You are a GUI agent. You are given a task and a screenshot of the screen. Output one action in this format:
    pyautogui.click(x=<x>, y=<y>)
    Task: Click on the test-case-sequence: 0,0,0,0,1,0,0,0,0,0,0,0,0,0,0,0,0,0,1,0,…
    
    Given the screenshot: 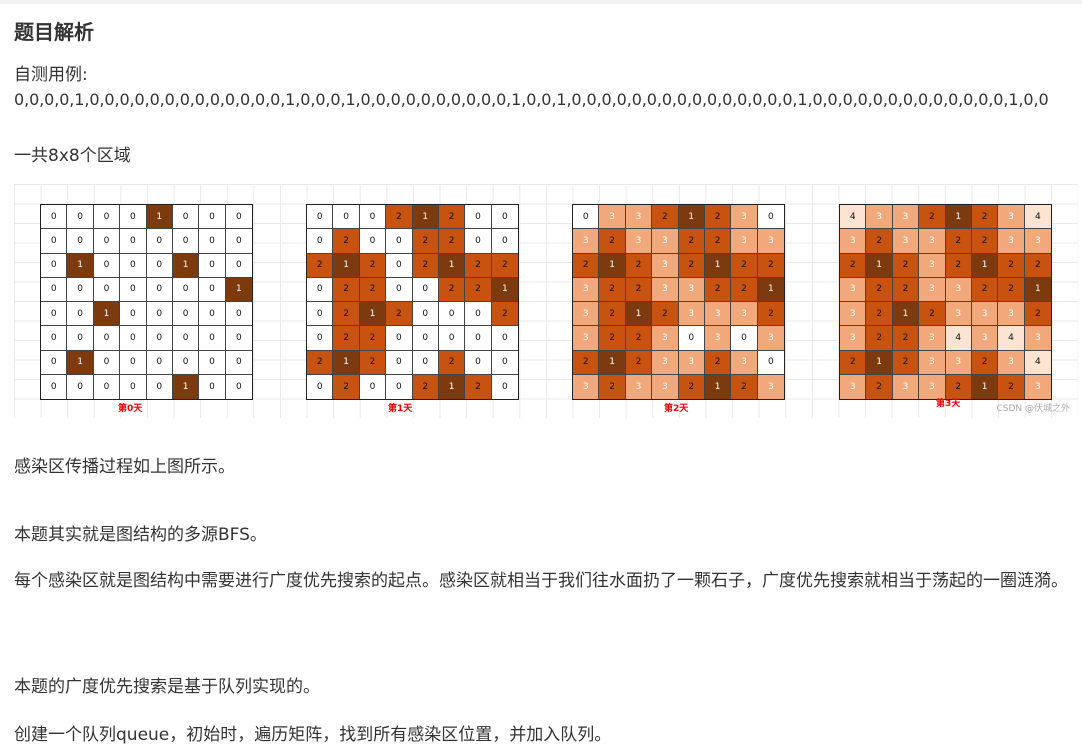 What is the action you would take?
    pyautogui.click(x=531, y=99)
    